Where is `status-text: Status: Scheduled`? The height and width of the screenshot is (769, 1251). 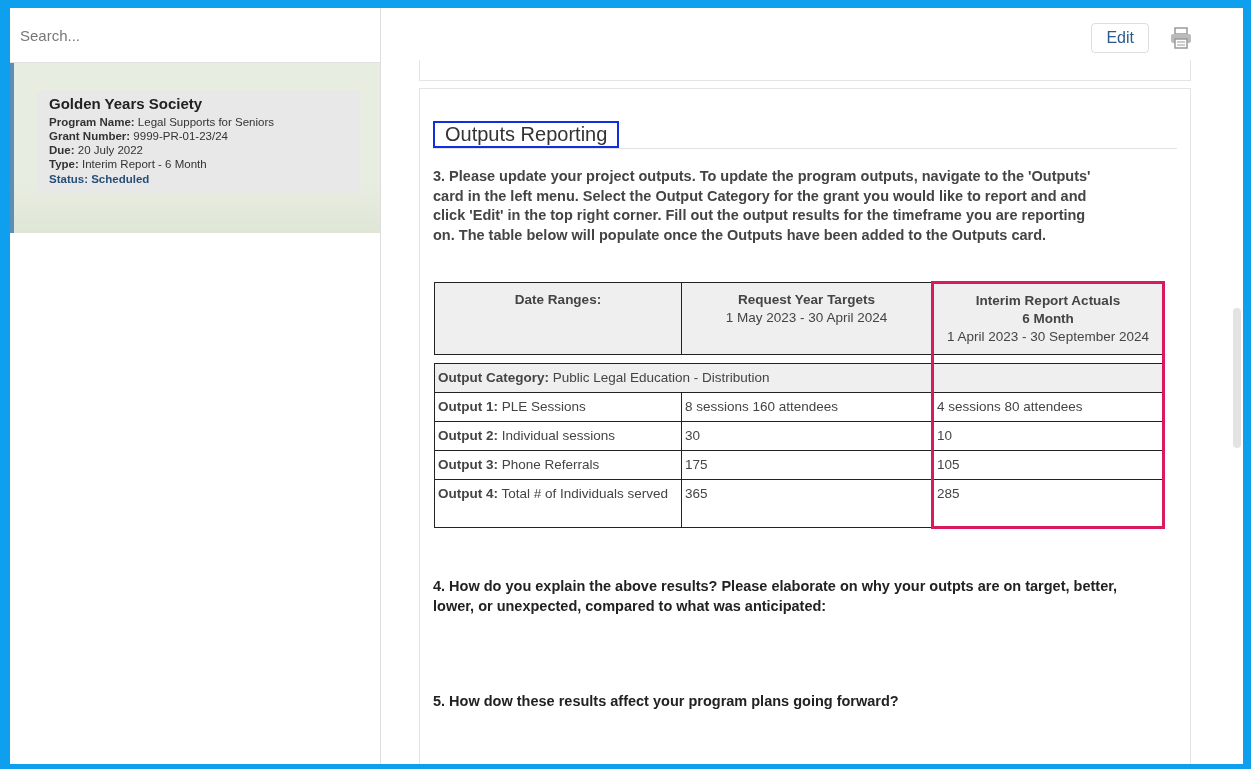
status-text: Status: Scheduled is located at coordinates (100, 179).